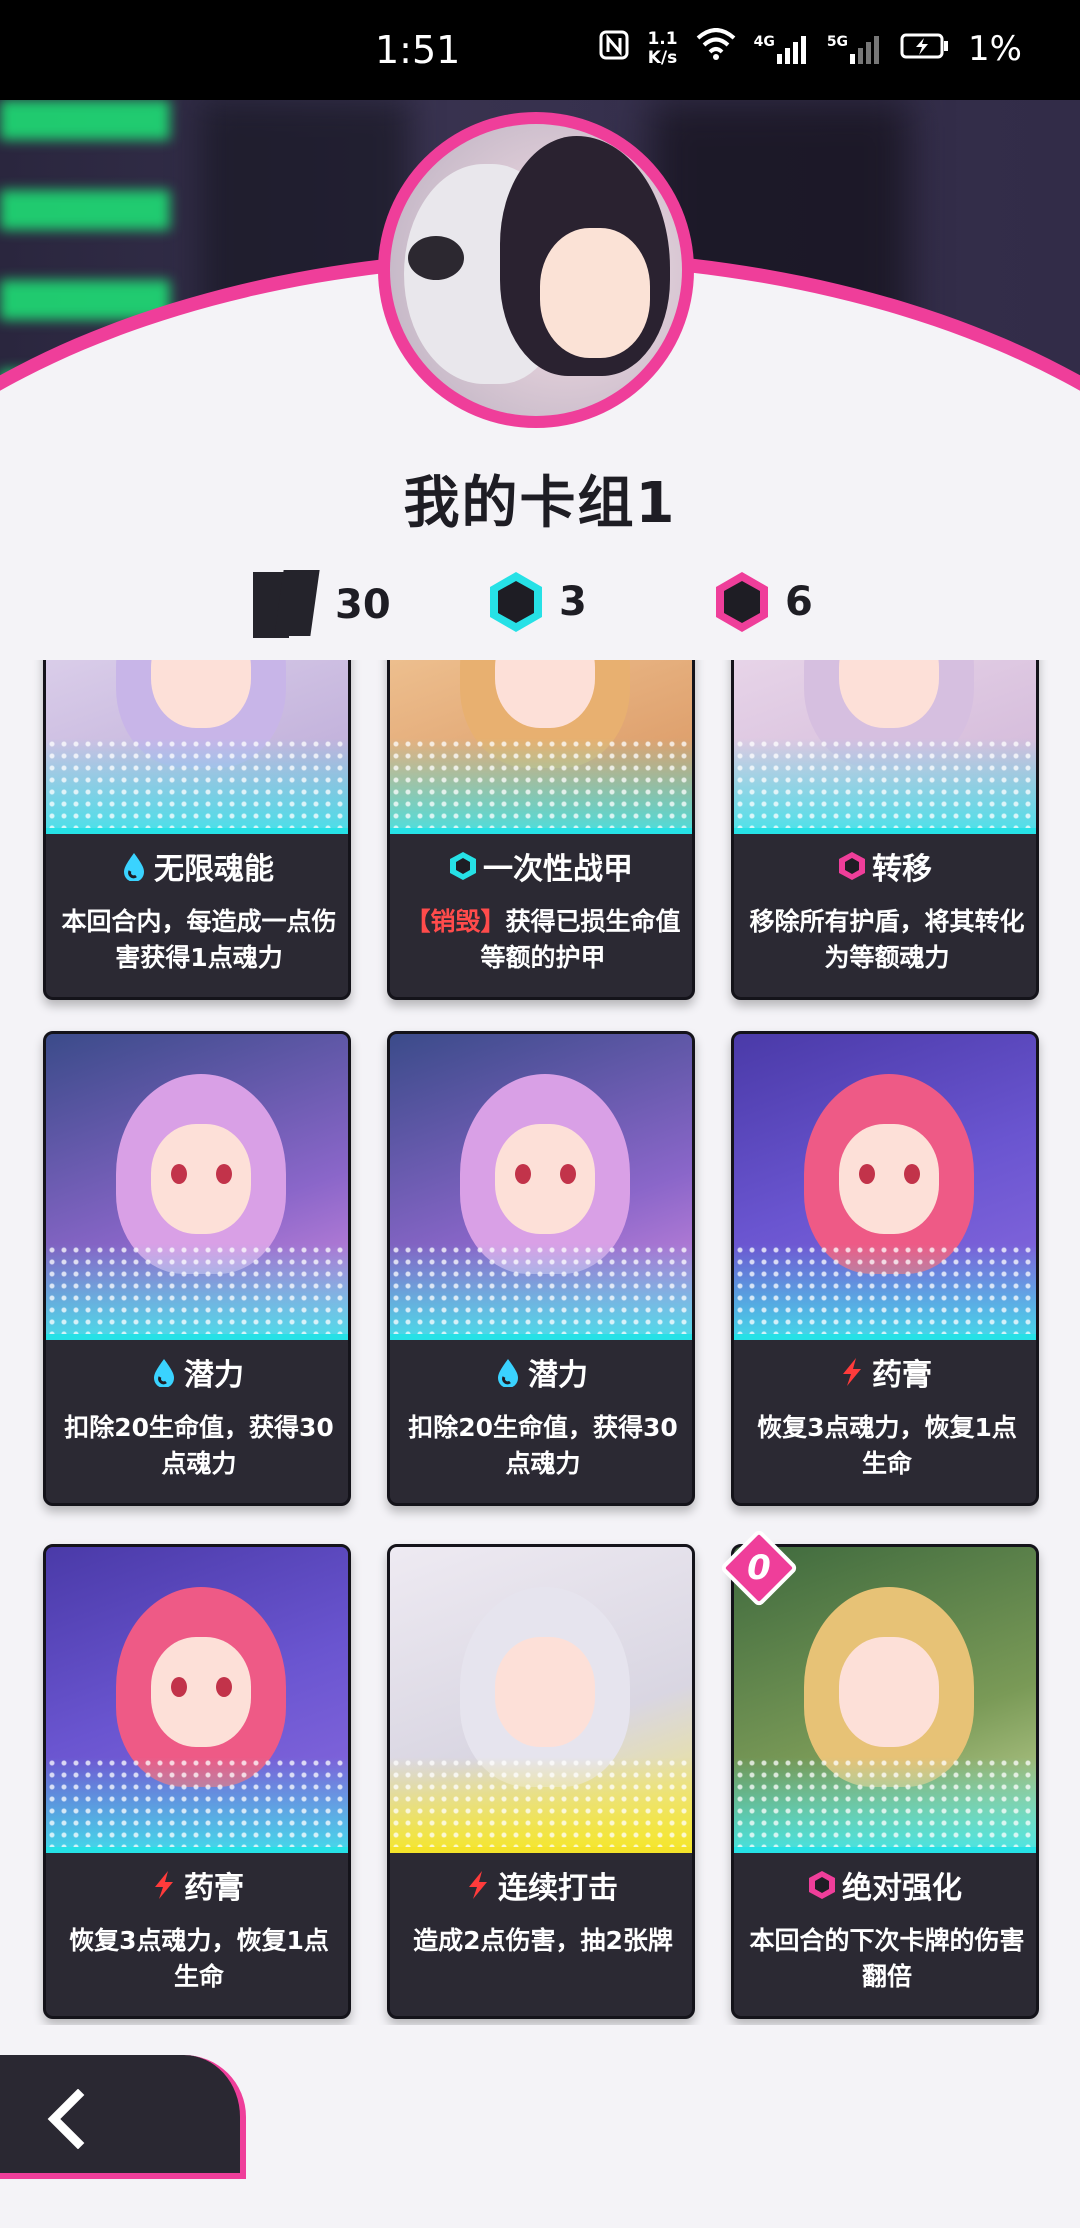  What do you see at coordinates (759, 1568) in the screenshot?
I see `card-cost-value: 0` at bounding box center [759, 1568].